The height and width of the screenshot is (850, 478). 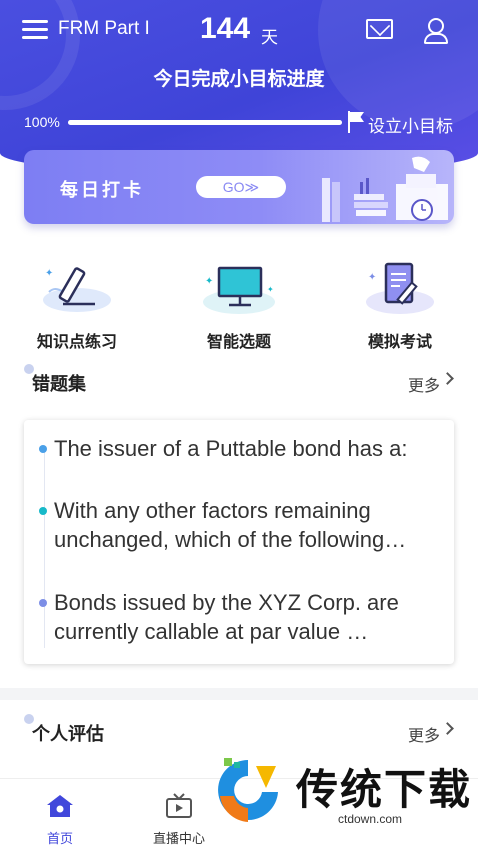 What do you see at coordinates (42, 122) in the screenshot?
I see `progress-percent: 100%` at bounding box center [42, 122].